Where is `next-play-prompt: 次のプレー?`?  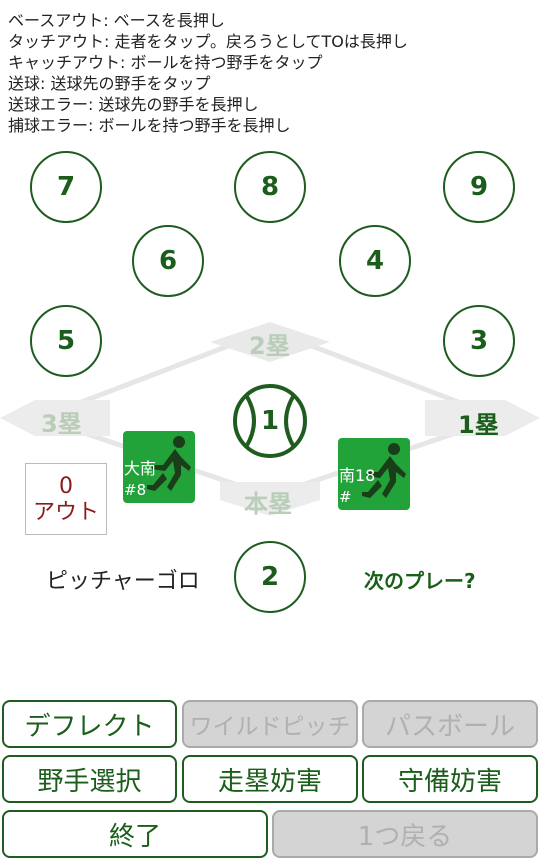 next-play-prompt: 次のプレー? is located at coordinates (420, 581).